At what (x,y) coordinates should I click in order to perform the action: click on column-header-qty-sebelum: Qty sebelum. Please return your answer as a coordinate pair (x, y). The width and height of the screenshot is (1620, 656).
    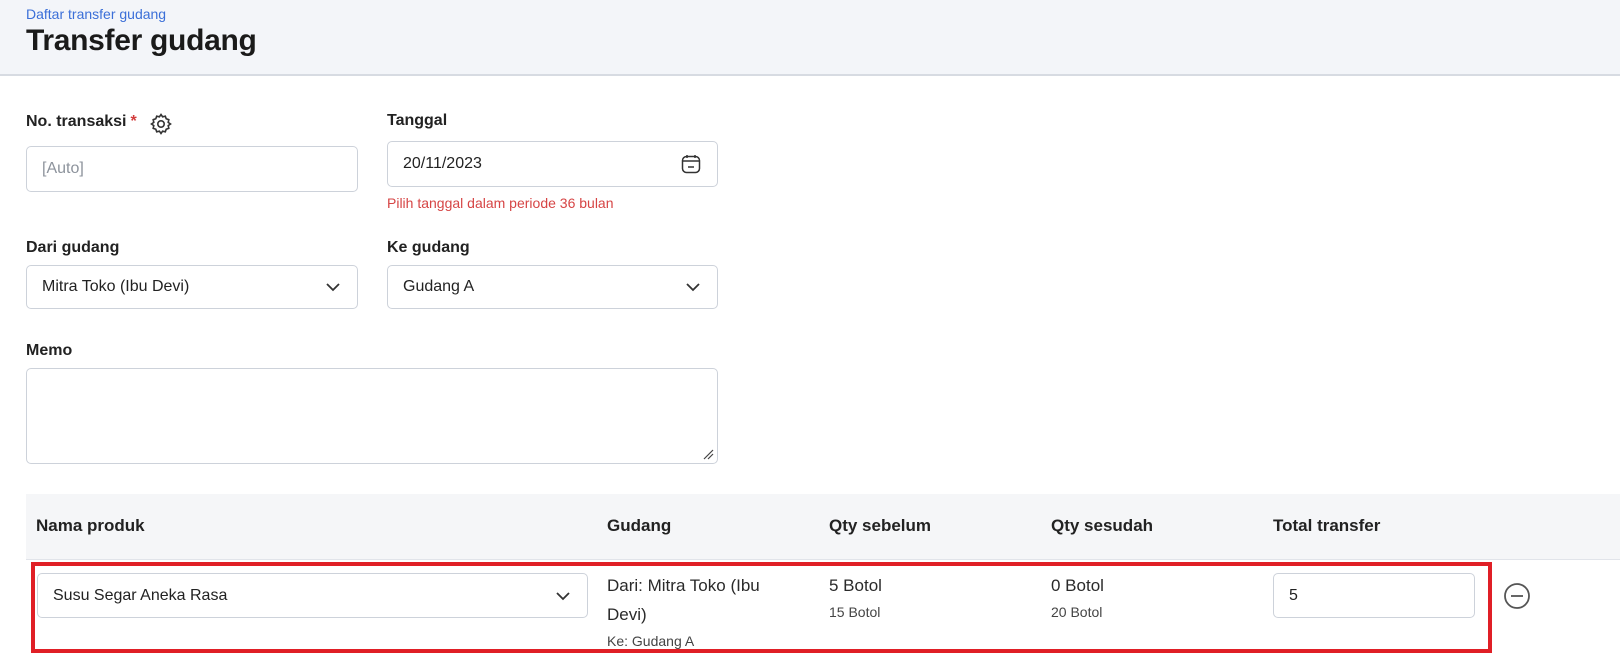
    Looking at the image, I should click on (880, 525).